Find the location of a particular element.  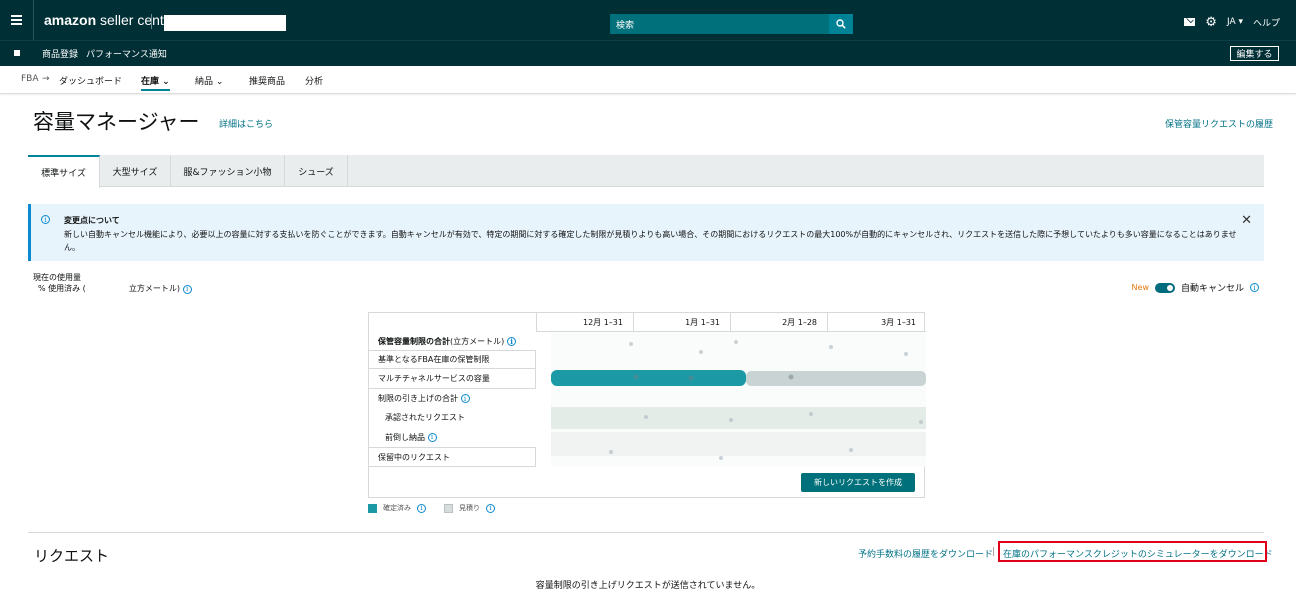

capacity-chart is located at coordinates (738, 399).